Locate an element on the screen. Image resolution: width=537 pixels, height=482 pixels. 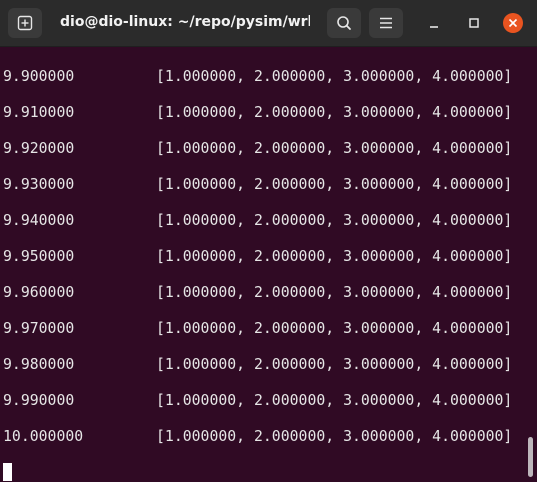
maximize-icon is located at coordinates (474, 23).